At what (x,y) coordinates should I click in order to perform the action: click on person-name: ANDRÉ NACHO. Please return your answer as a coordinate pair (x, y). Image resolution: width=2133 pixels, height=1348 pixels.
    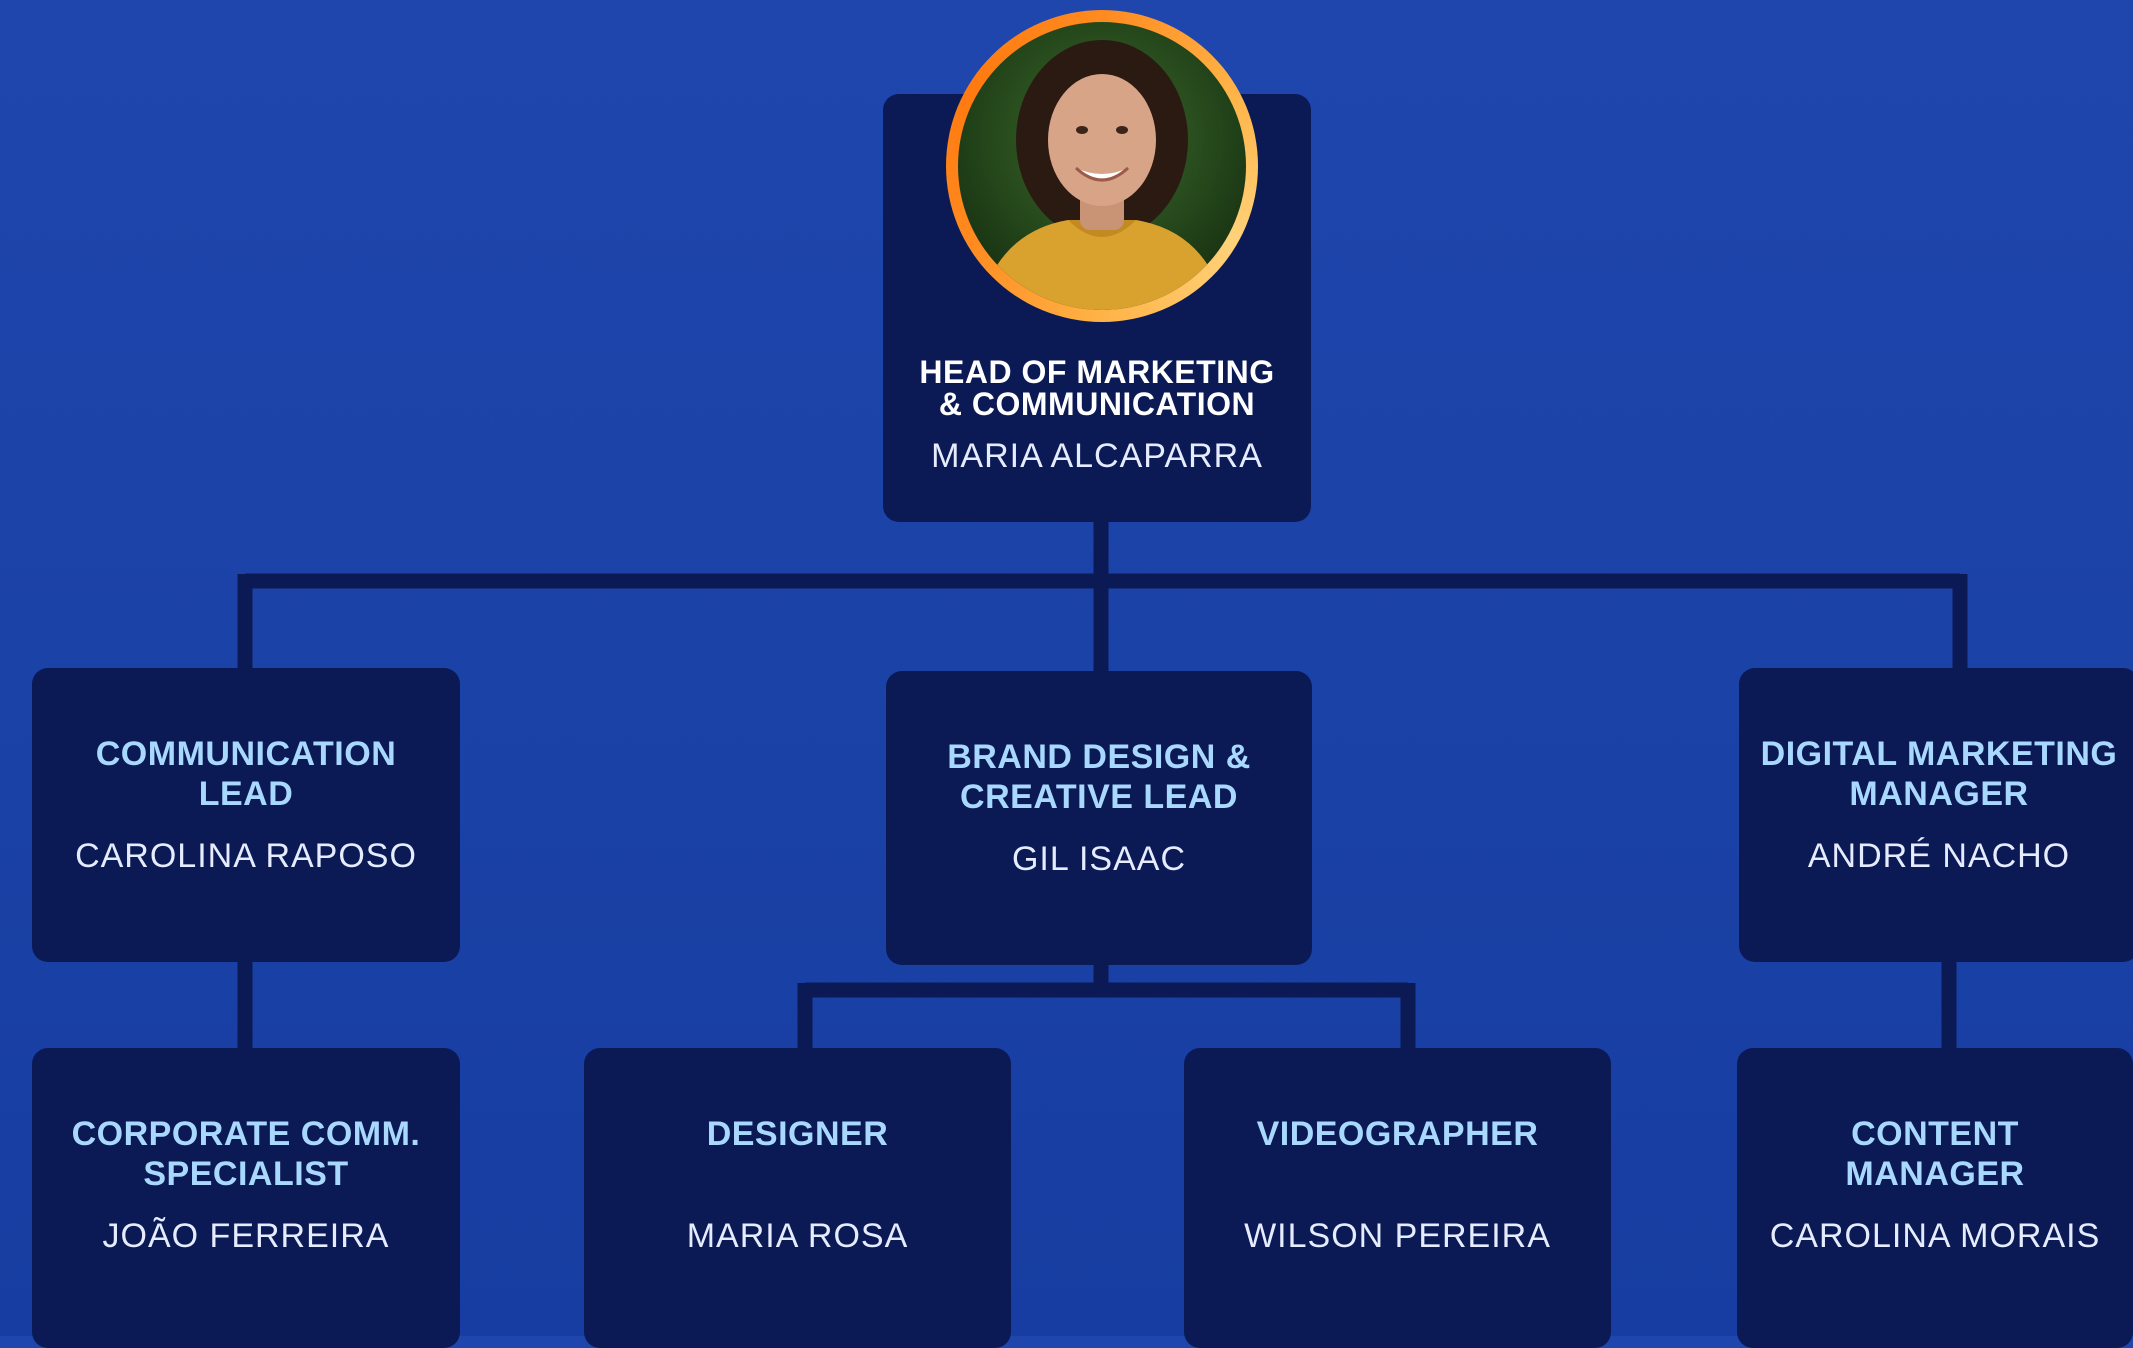
    Looking at the image, I should click on (1939, 856).